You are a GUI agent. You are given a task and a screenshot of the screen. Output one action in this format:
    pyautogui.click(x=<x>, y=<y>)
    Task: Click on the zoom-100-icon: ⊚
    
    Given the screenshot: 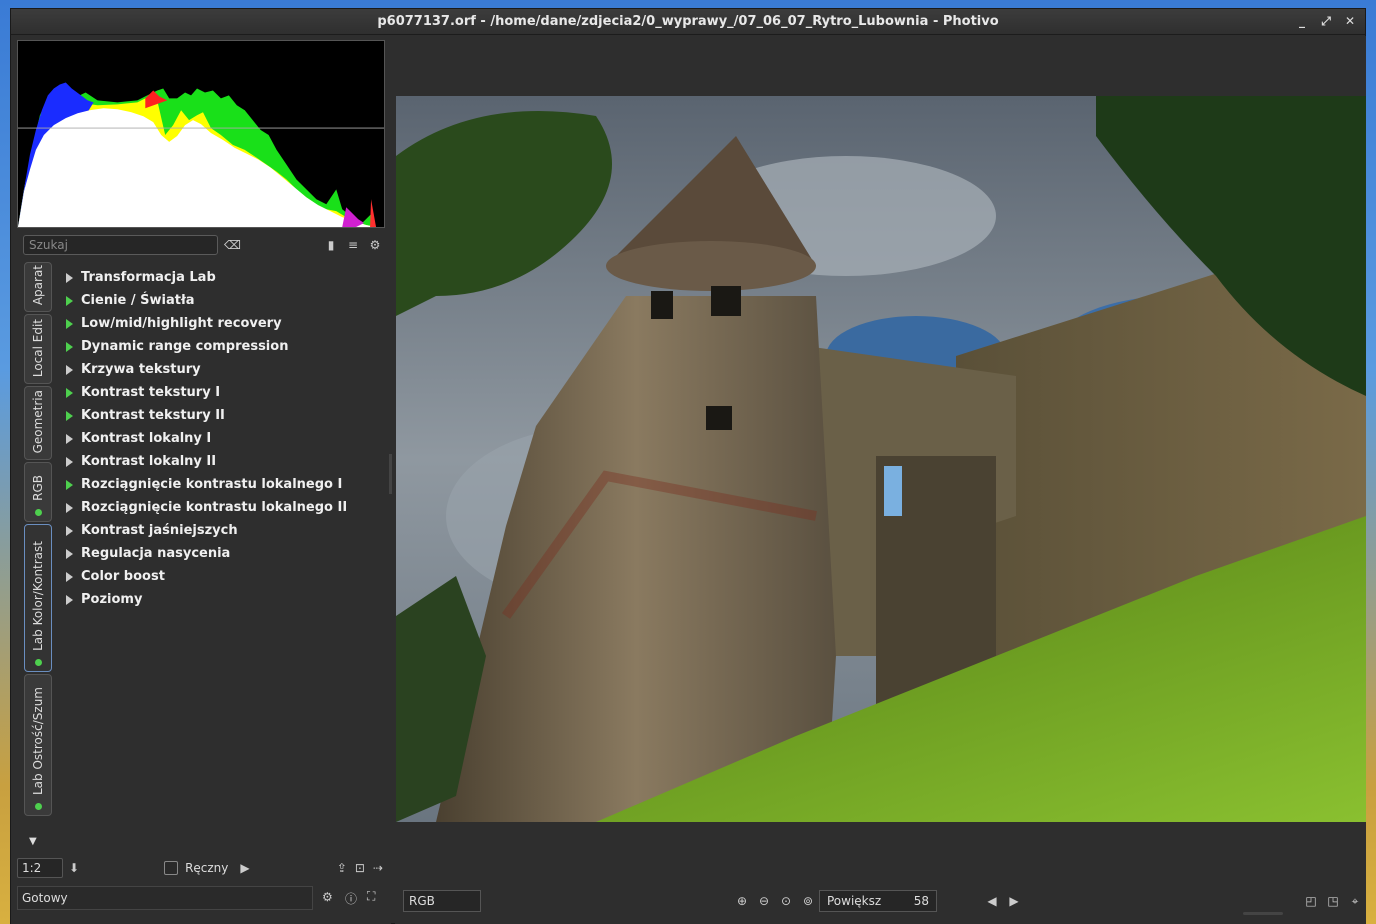 What is the action you would take?
    pyautogui.click(x=808, y=901)
    